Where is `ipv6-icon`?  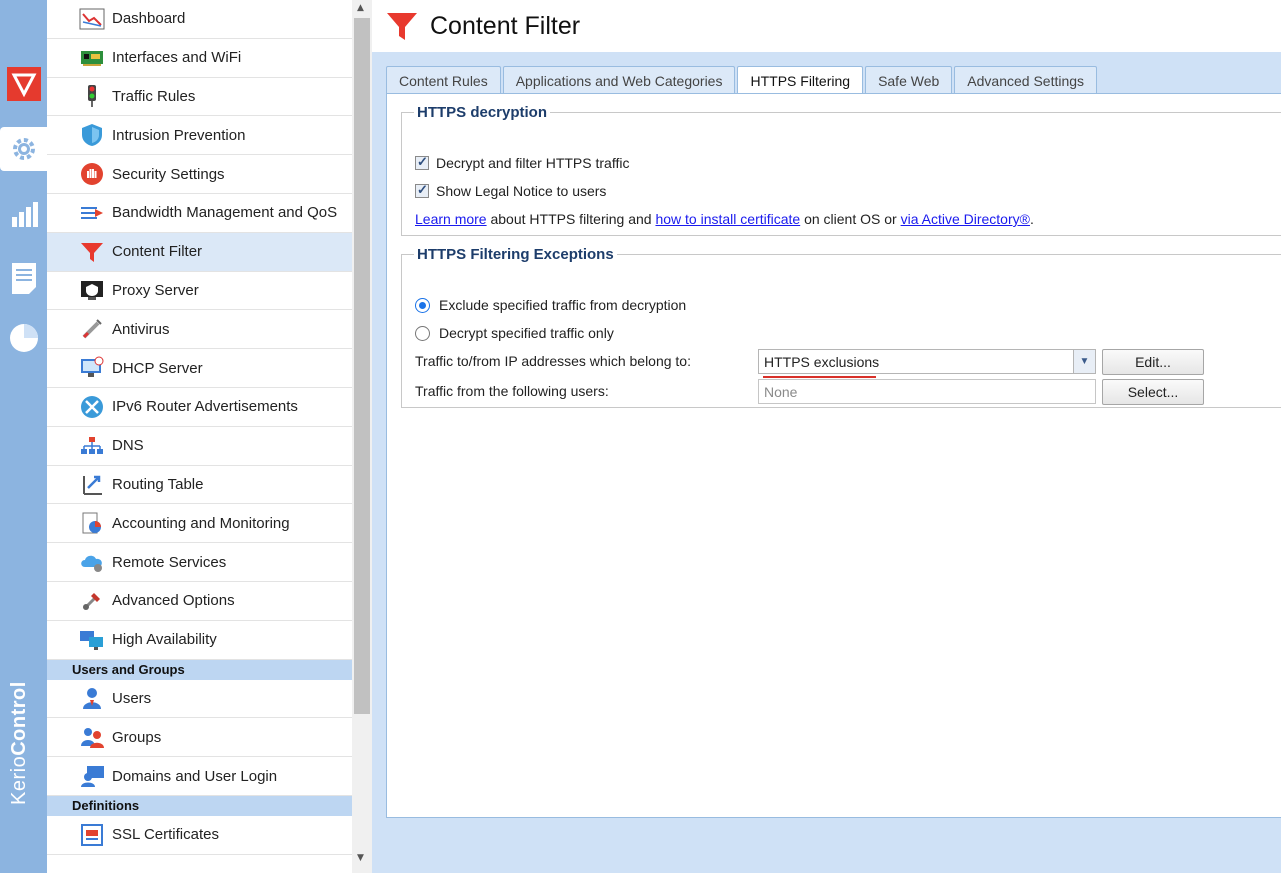
ipv6-icon is located at coordinates (92, 407).